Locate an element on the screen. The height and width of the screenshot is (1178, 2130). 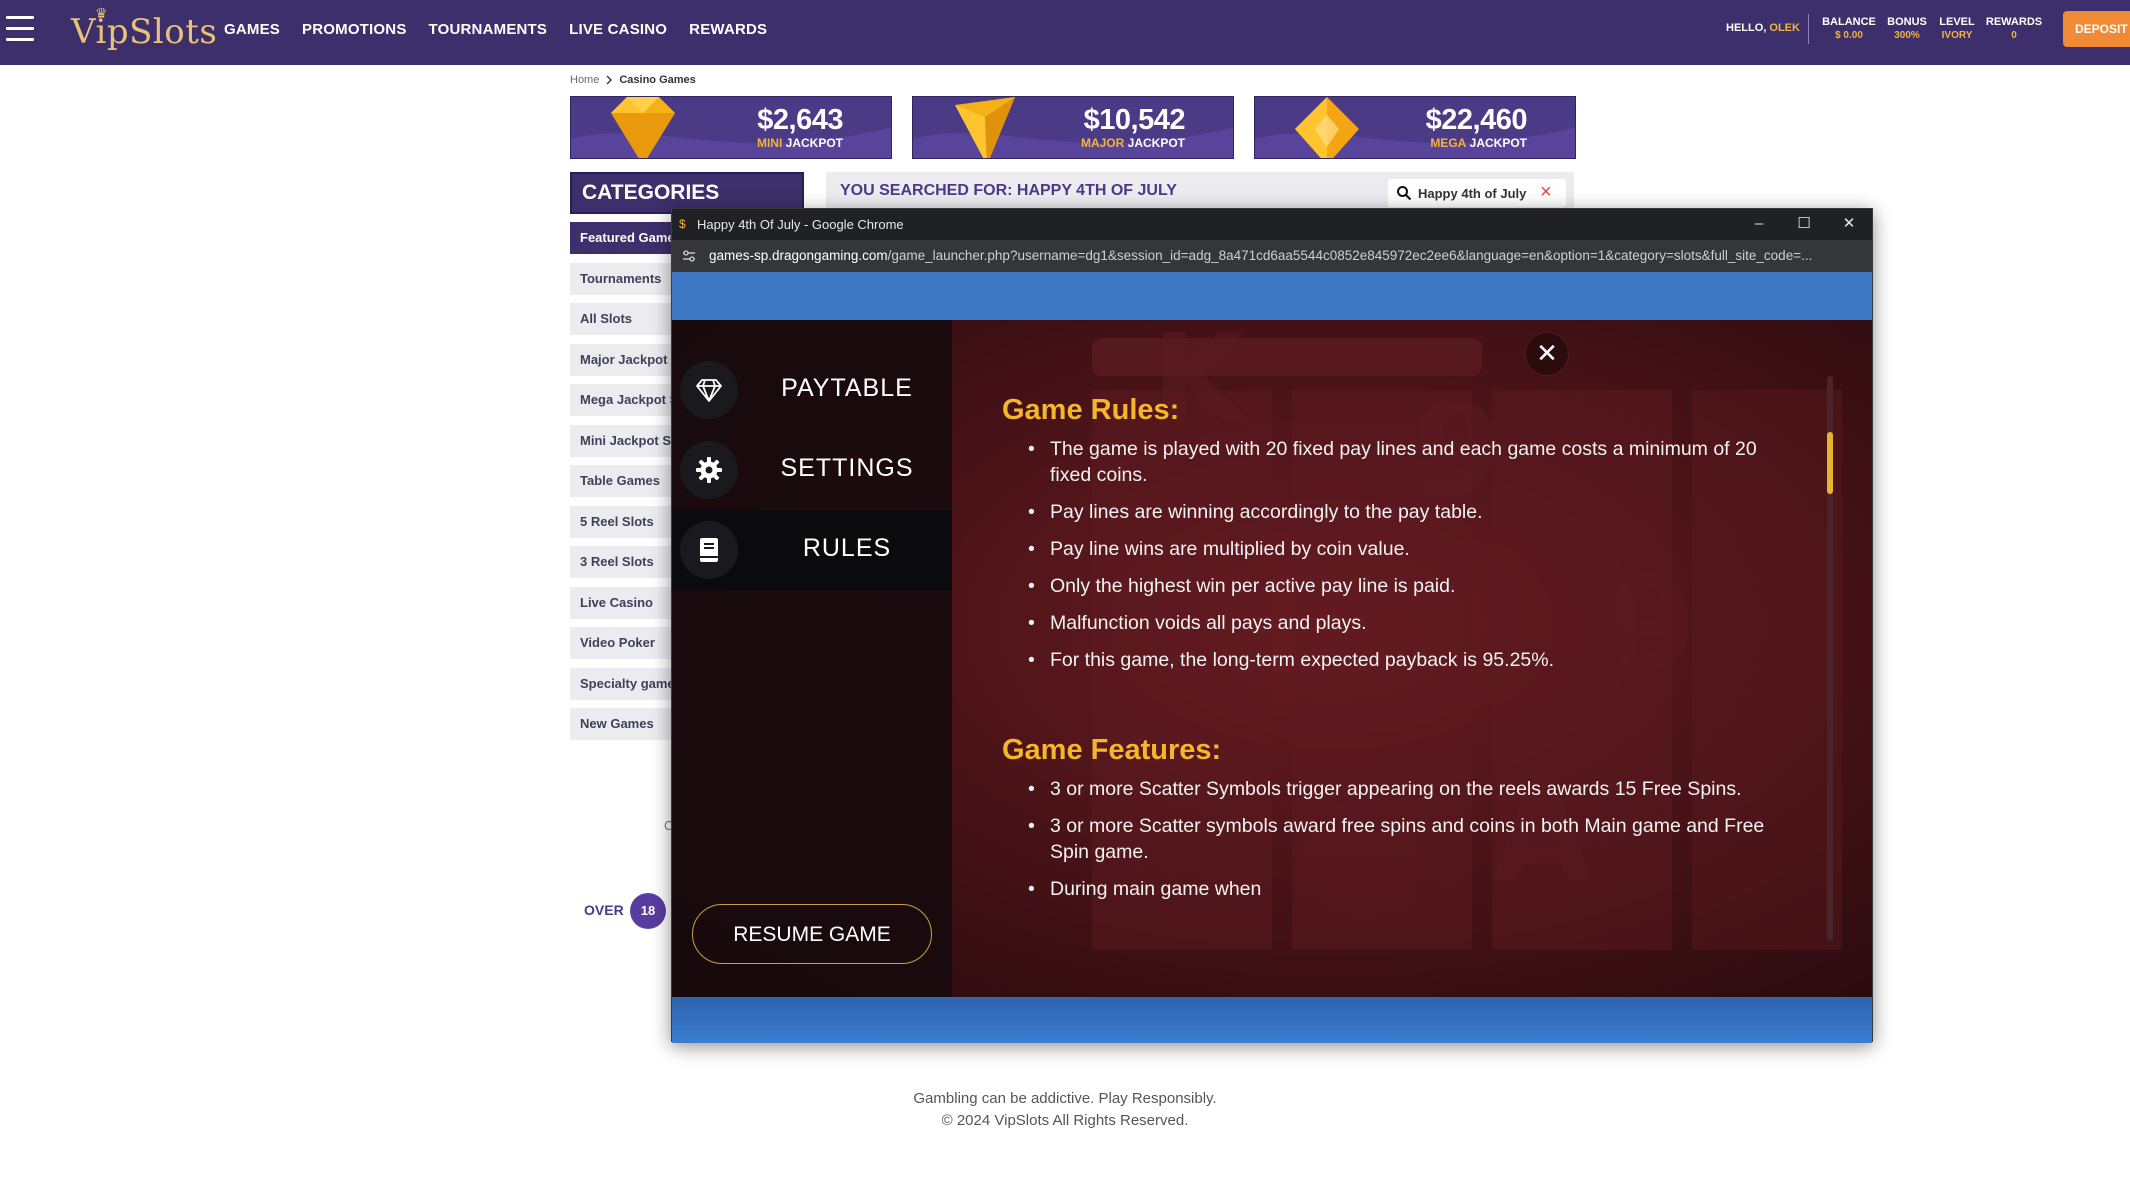
rewards-label: REWARDS is located at coordinates (2014, 22).